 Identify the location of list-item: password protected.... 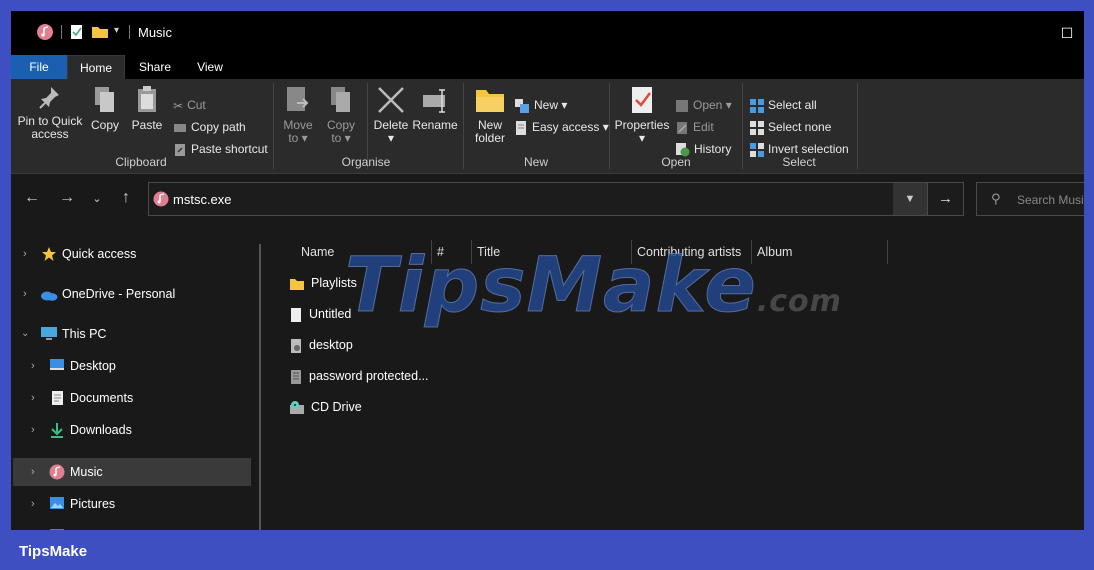
(359, 376).